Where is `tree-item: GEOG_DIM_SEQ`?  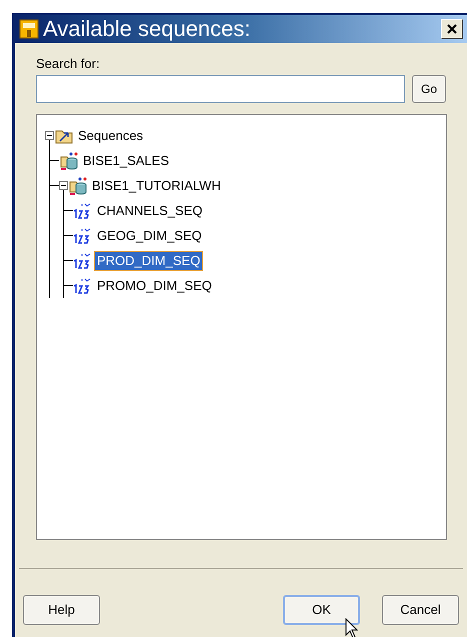 tree-item: GEOG_DIM_SEQ is located at coordinates (149, 236).